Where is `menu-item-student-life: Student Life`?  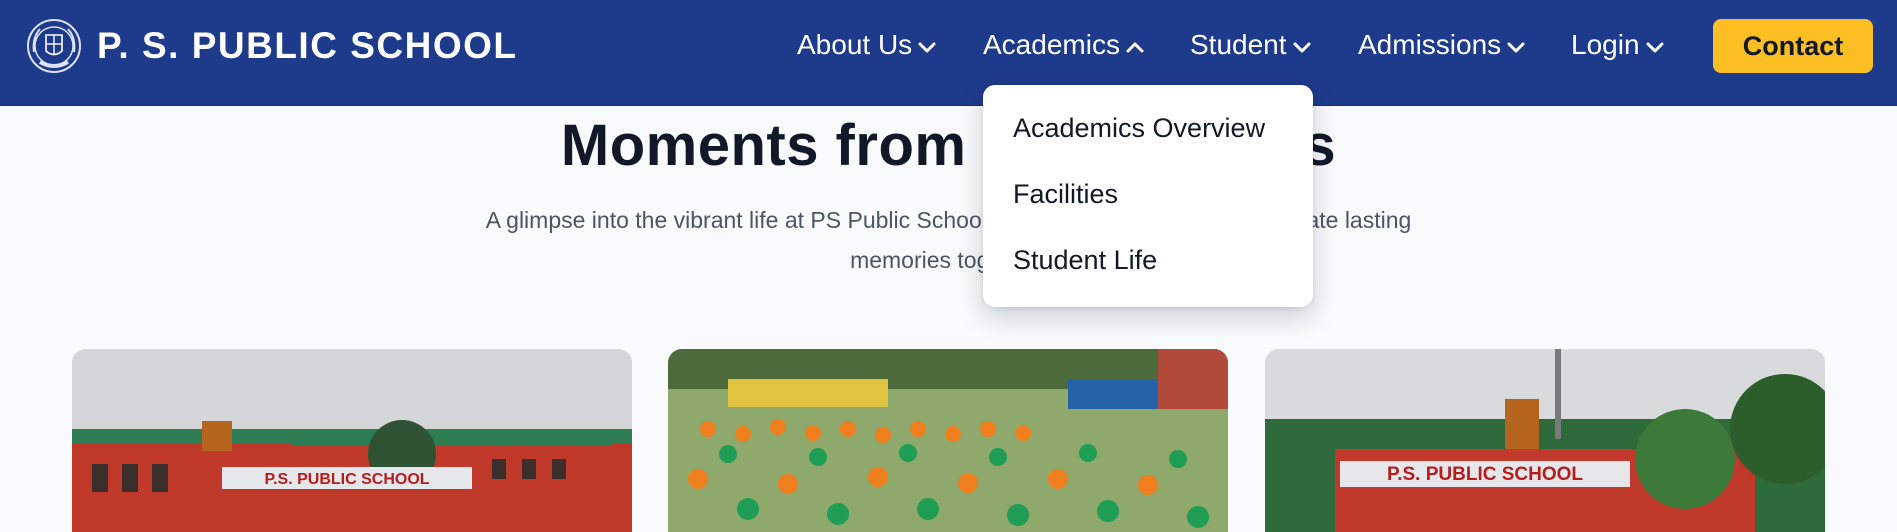
menu-item-student-life: Student Life is located at coordinates (1085, 260).